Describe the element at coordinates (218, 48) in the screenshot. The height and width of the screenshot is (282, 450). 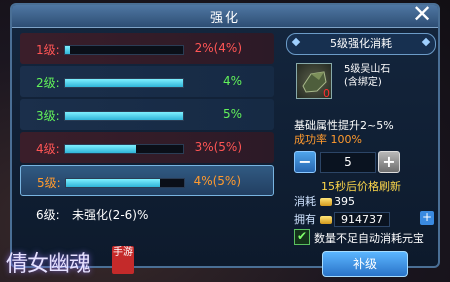
I see `level-percent: 2%(4%)` at that location.